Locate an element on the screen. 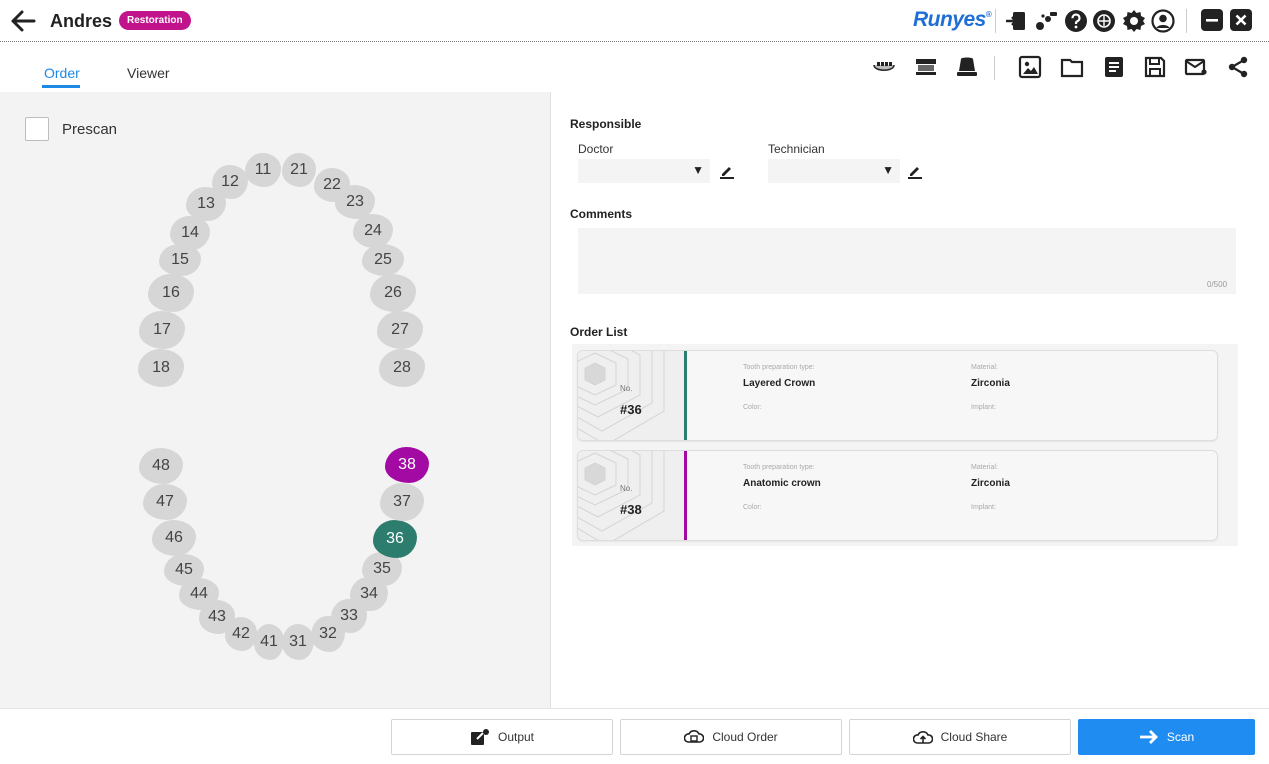 This screenshot has width=1269, height=764. cloud-order-button: Cloud Order is located at coordinates (731, 737).